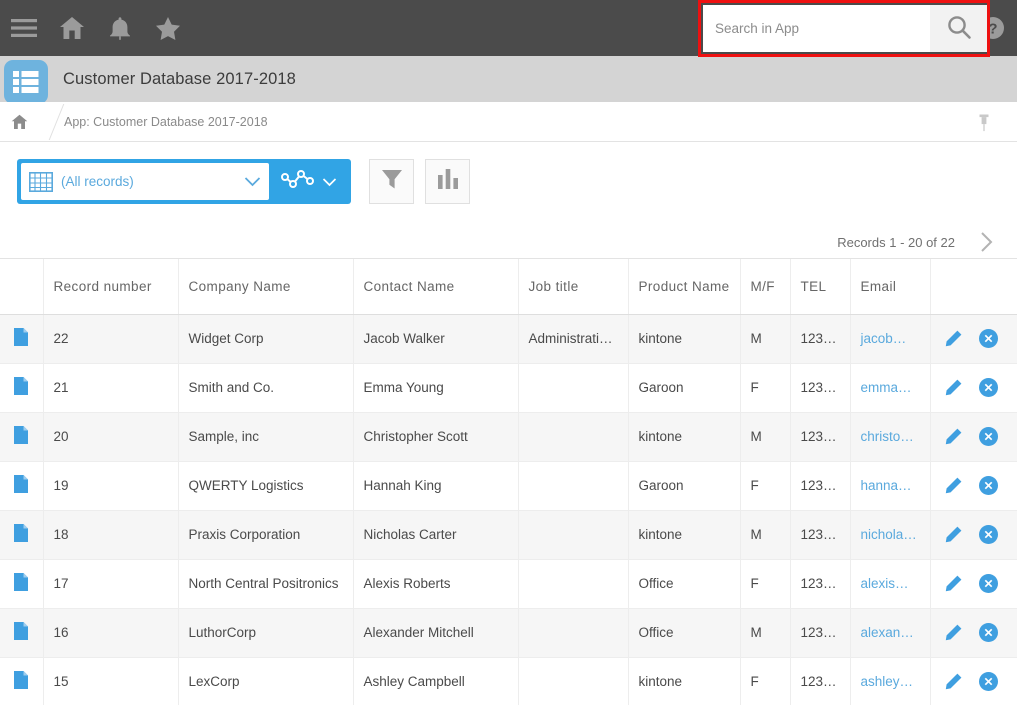 This screenshot has width=1017, height=705. What do you see at coordinates (168, 28) in the screenshot?
I see `star-icon` at bounding box center [168, 28].